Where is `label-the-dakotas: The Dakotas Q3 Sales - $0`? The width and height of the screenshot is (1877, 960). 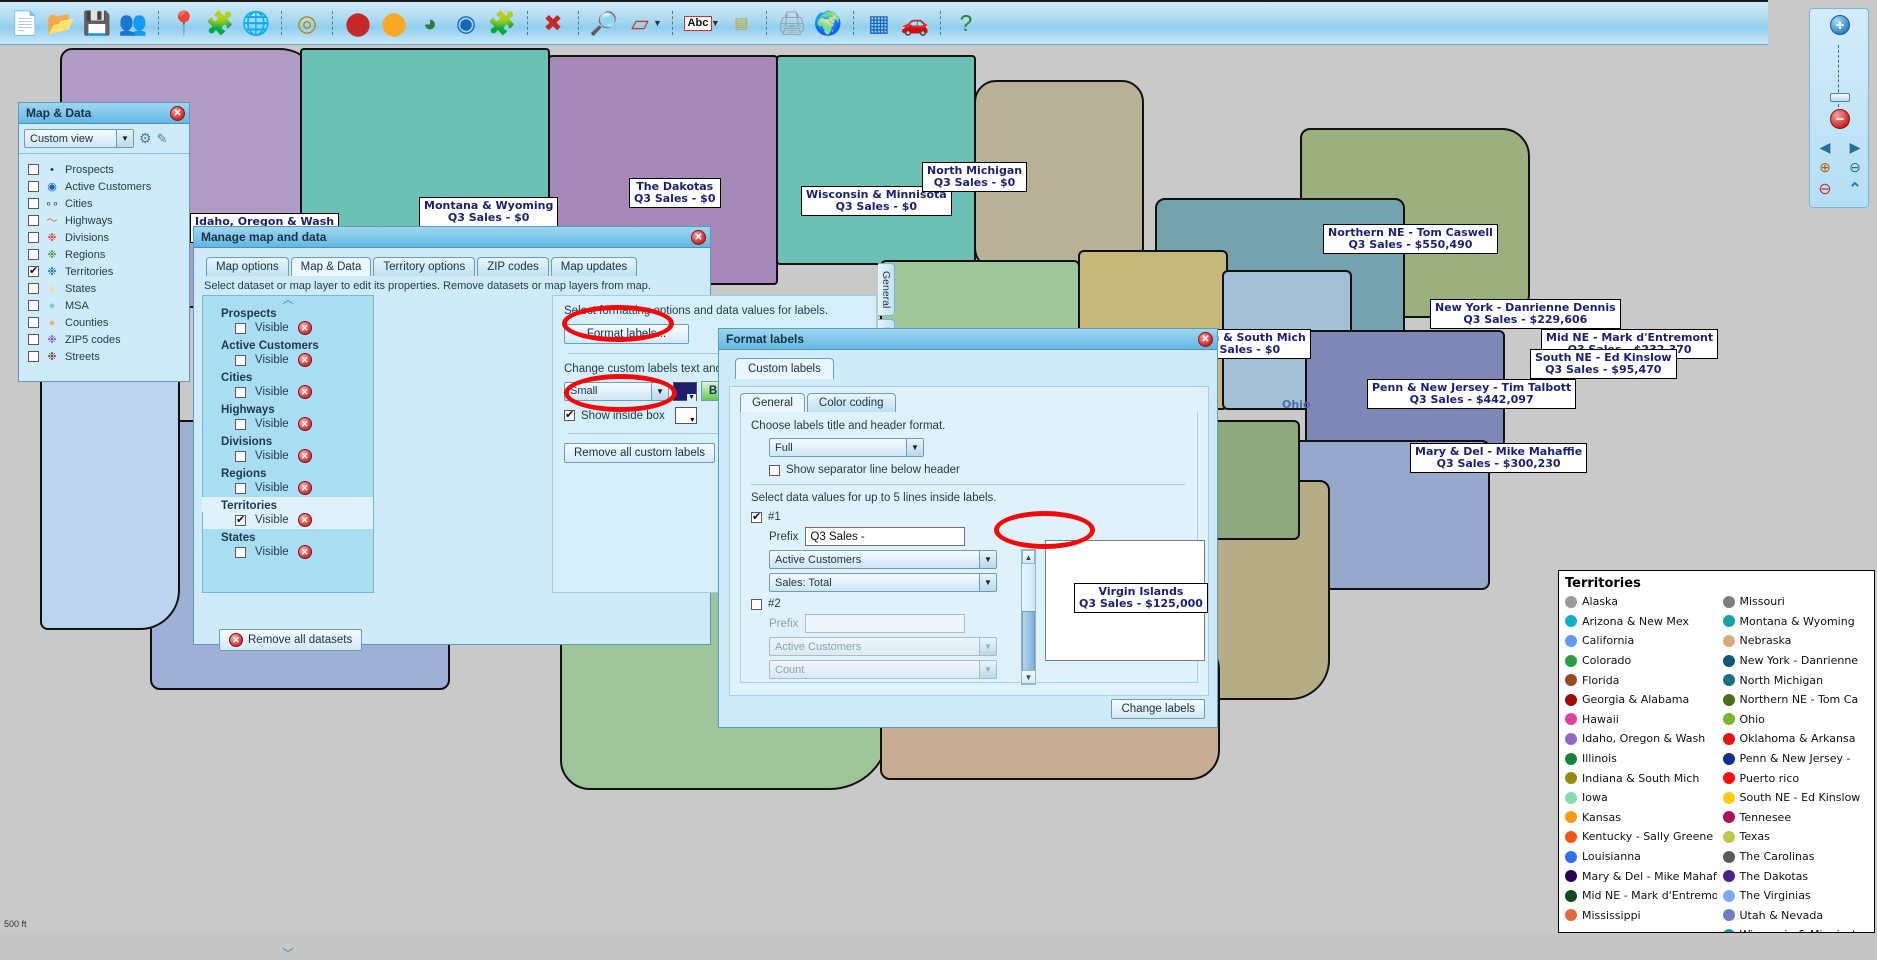
label-the-dakotas: The Dakotas Q3 Sales - $0 is located at coordinates (675, 193).